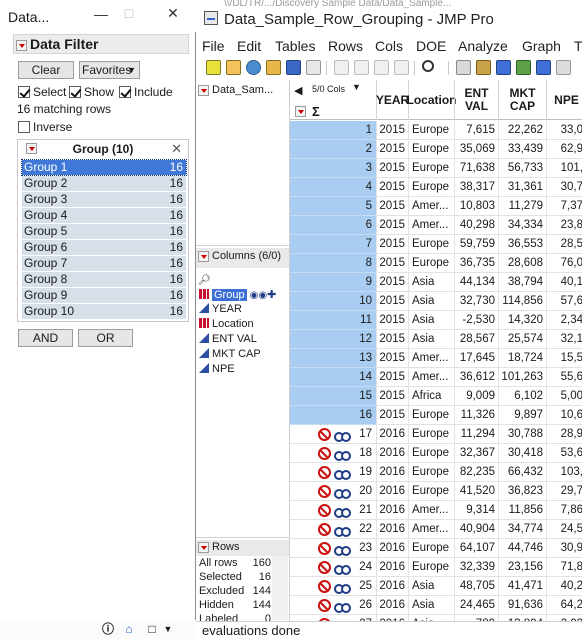 The width and height of the screenshot is (582, 639). Describe the element at coordinates (333, 605) in the screenshot. I see `row-number: 26` at that location.